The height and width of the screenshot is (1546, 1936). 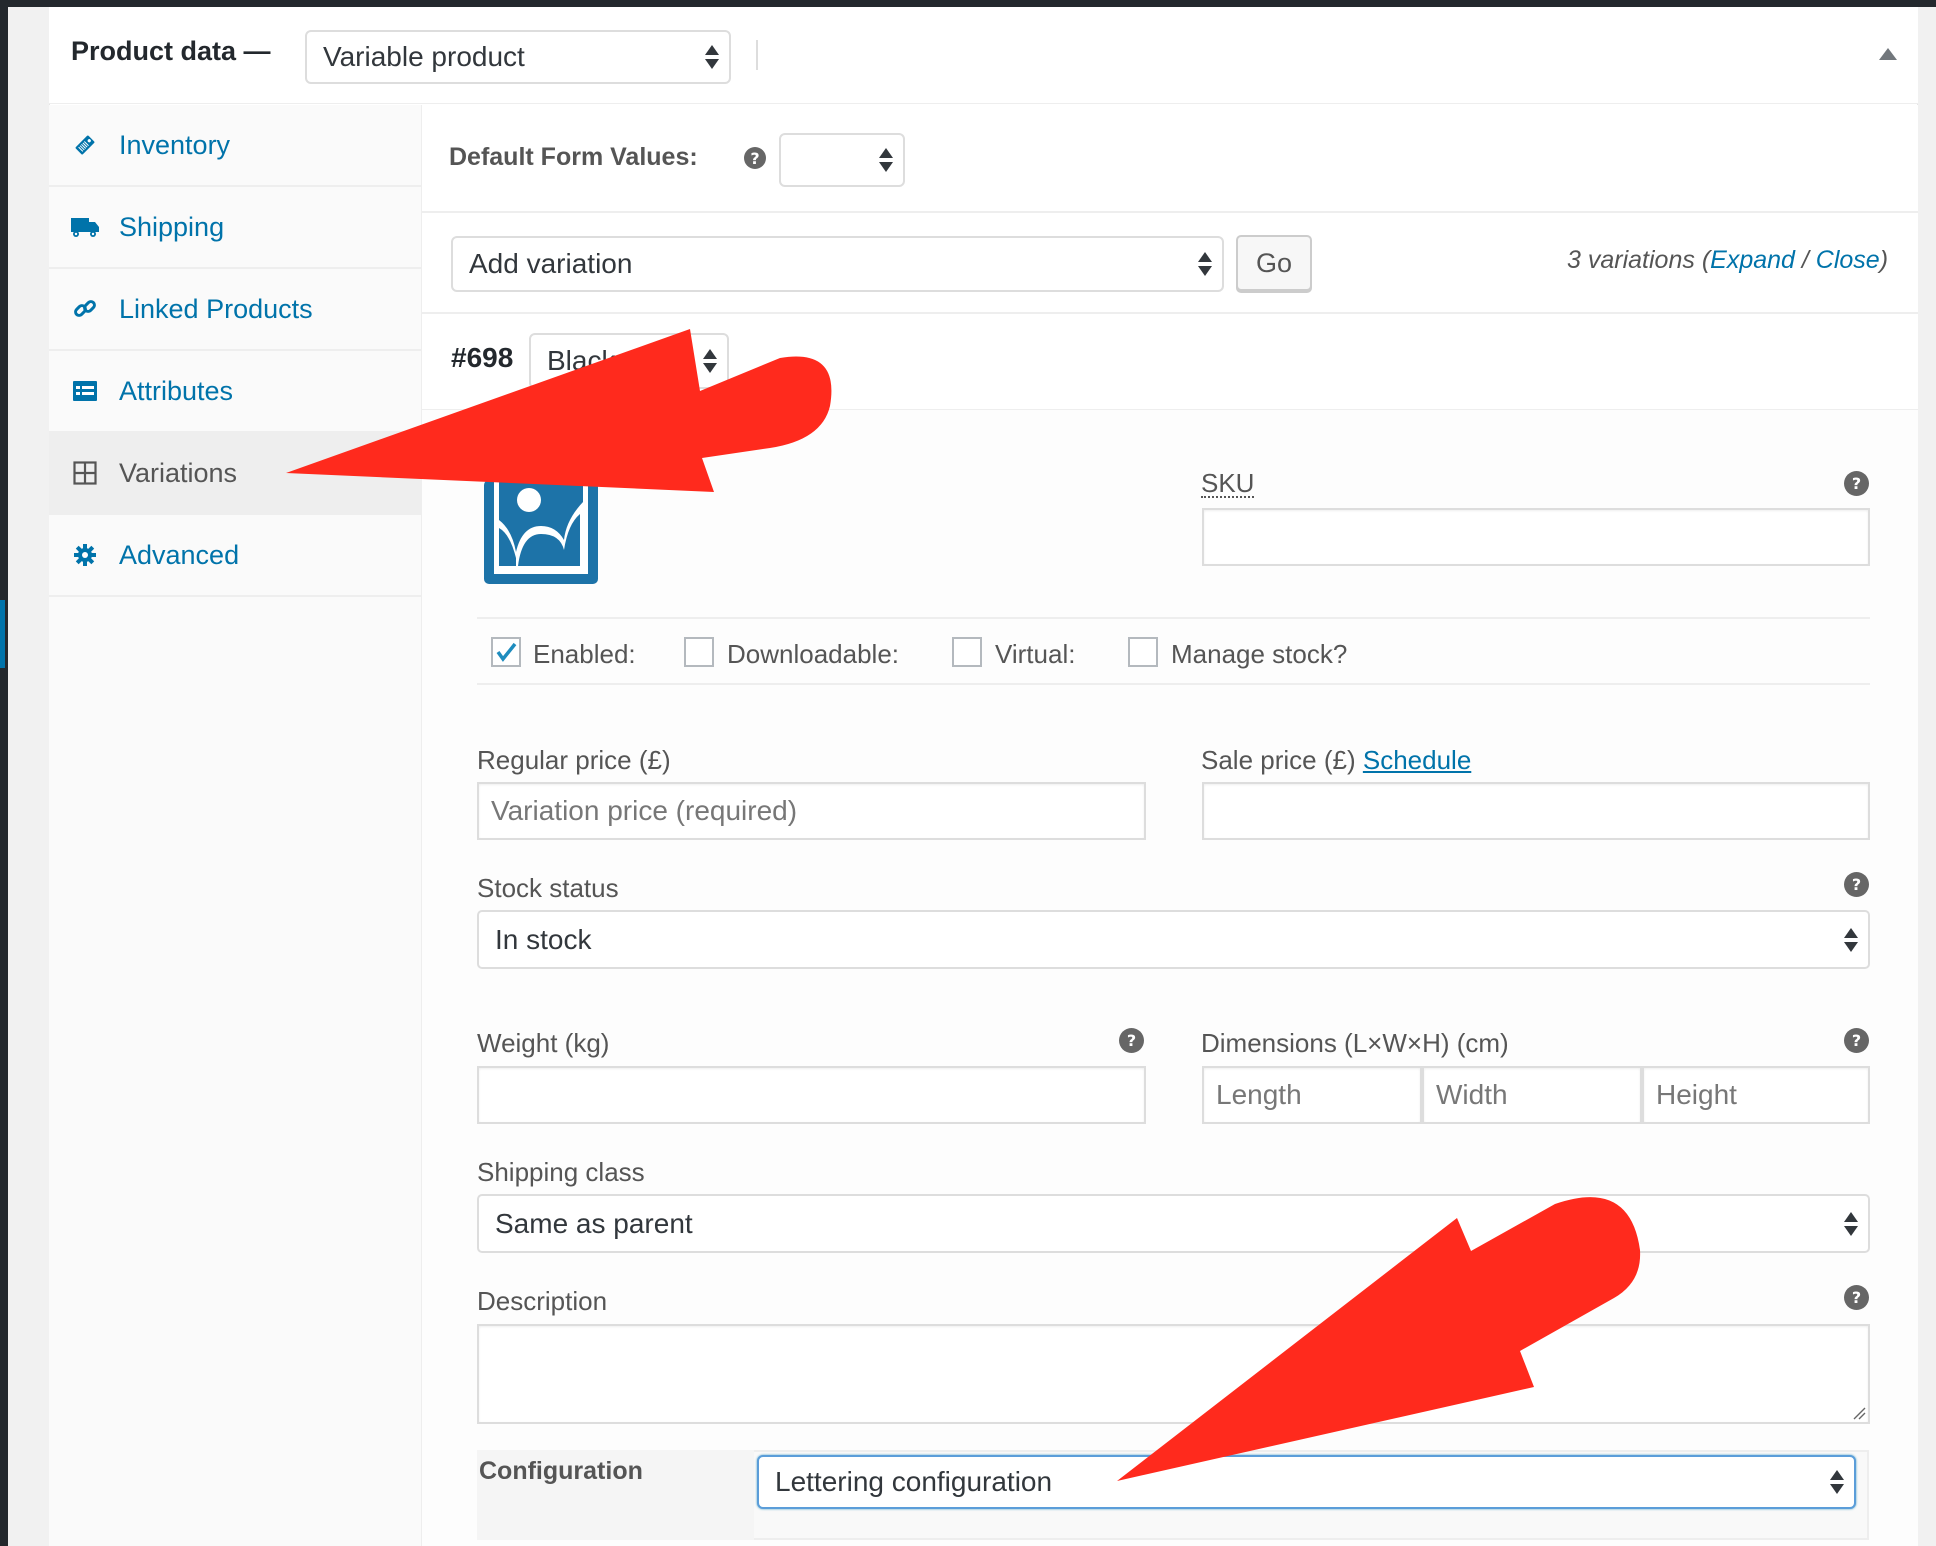 I want to click on shipping-class-value: Same as parent, so click(x=594, y=1223).